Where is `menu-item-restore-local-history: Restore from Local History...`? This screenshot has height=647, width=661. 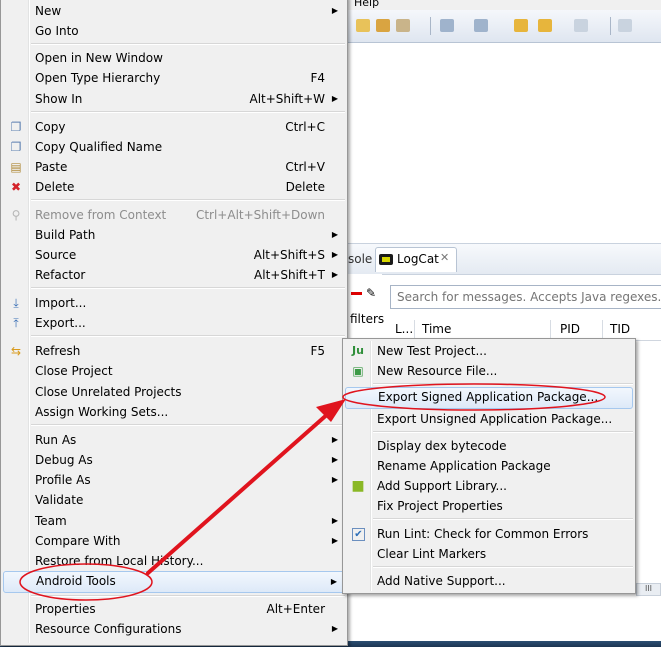
menu-item-restore-local-history: Restore from Local History... is located at coordinates (174, 561).